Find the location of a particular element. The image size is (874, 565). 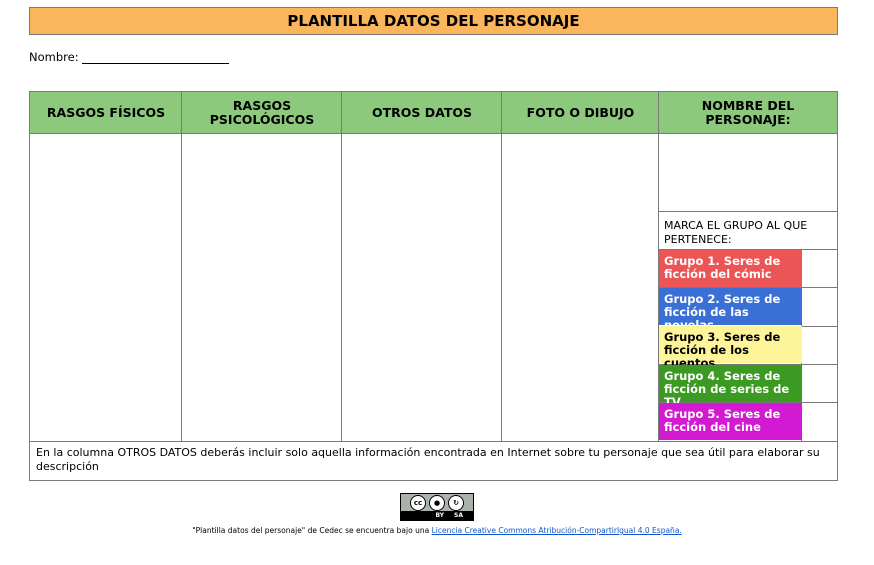

column-header-label: FOTO O DIBUJO is located at coordinates (580, 112).